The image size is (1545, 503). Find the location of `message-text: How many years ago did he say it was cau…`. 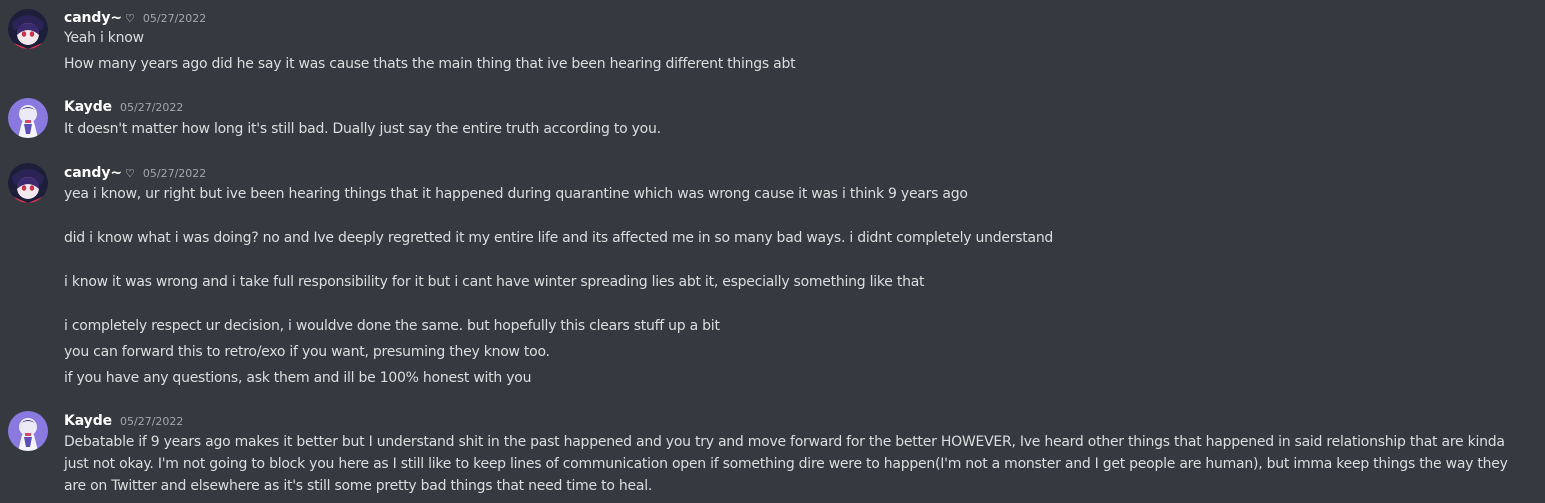

message-text: How many years ago did he say it was cau… is located at coordinates (430, 64).